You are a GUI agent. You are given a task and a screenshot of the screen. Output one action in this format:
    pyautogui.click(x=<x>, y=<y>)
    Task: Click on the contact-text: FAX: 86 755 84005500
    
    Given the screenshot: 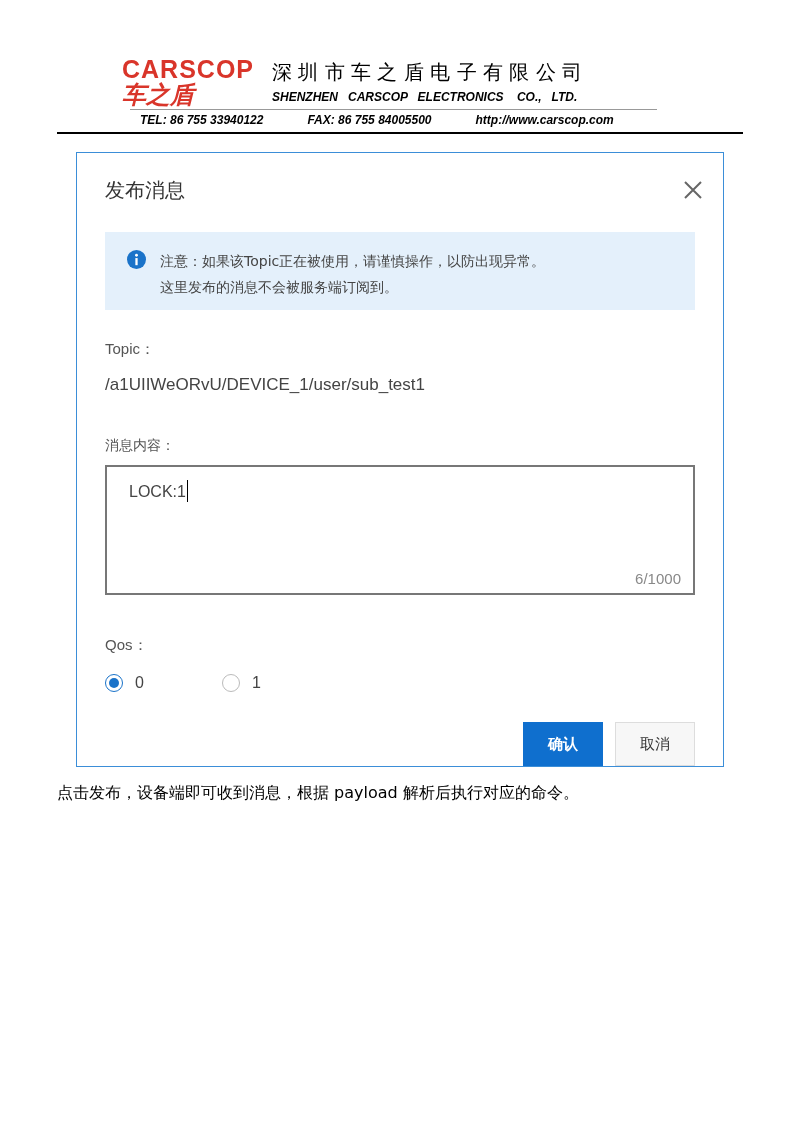 What is the action you would take?
    pyautogui.click(x=369, y=120)
    